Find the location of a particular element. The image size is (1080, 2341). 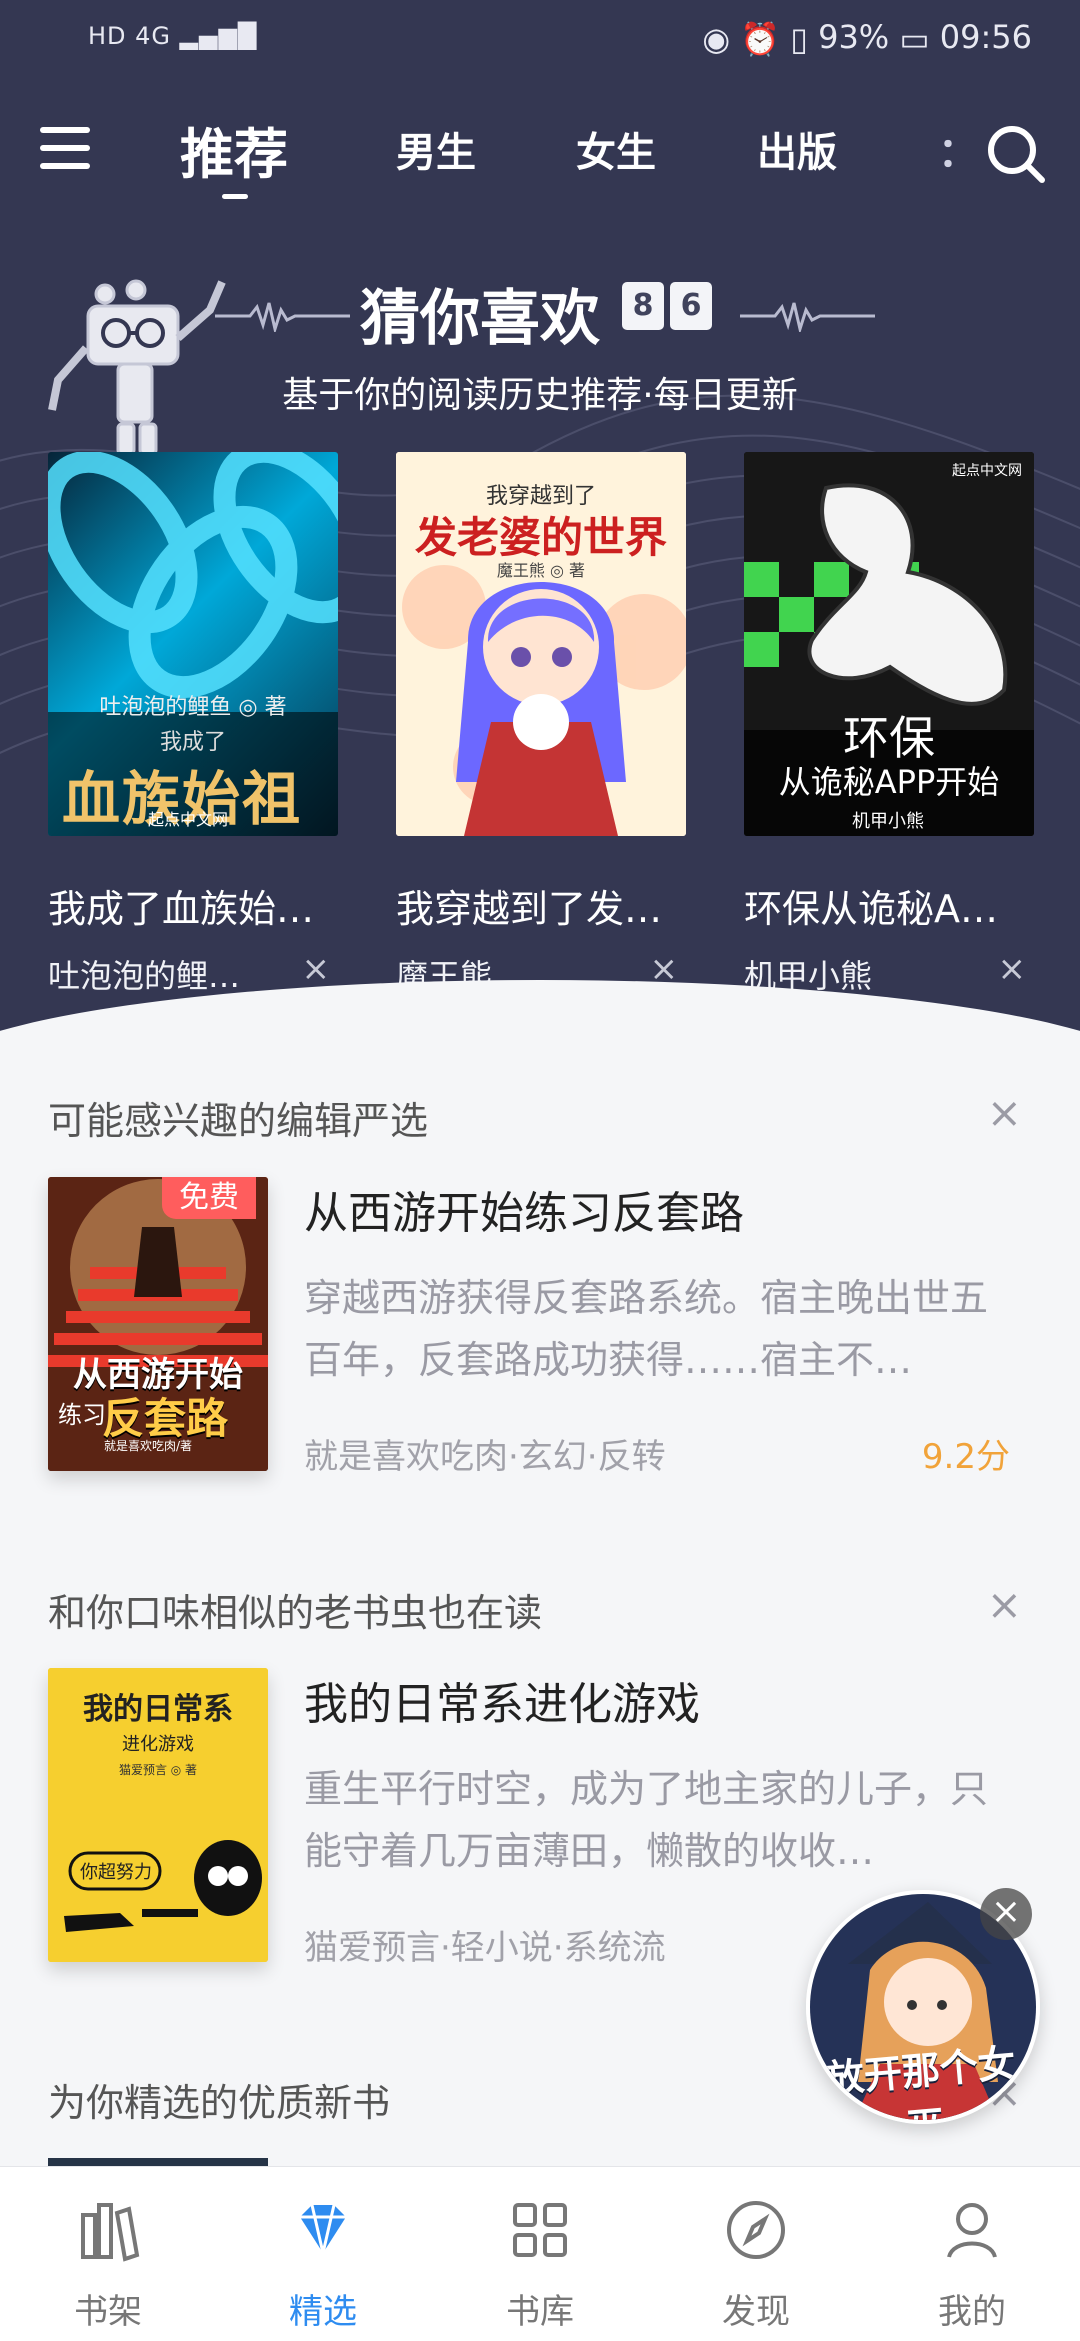

bookshelf-icon is located at coordinates (110, 2232).